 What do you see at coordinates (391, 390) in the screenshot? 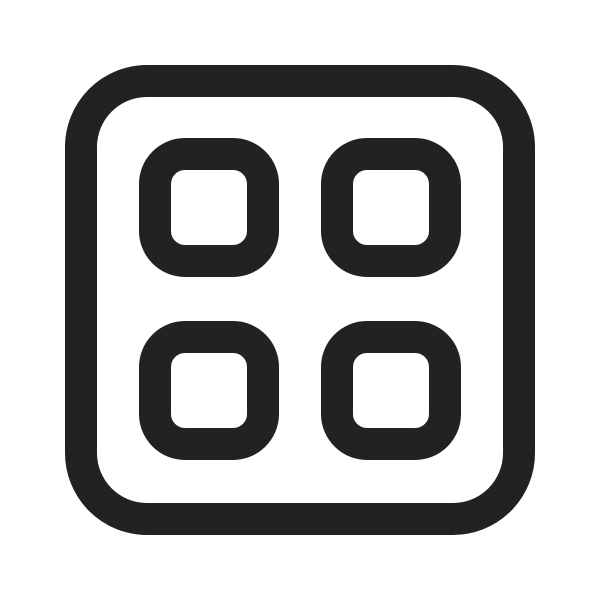
I see `tile-bottom-right` at bounding box center [391, 390].